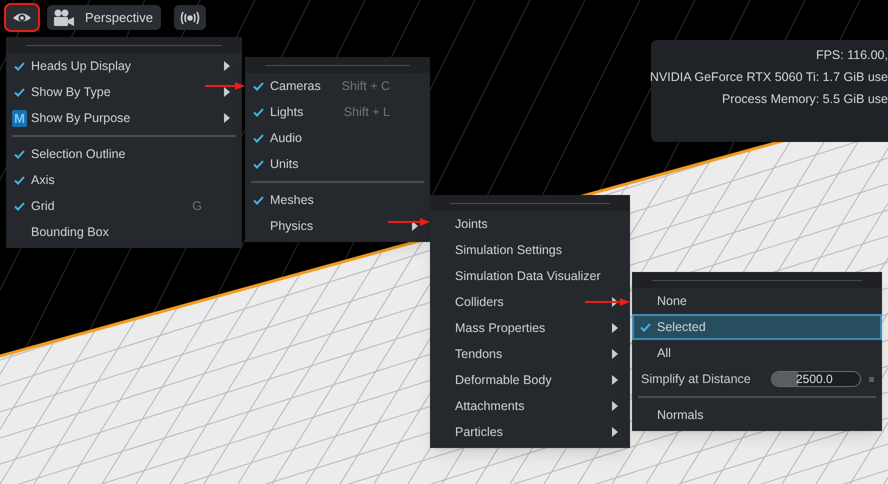 The width and height of the screenshot is (888, 484). What do you see at coordinates (70, 232) in the screenshot?
I see `menu-item-label: Bounding Box` at bounding box center [70, 232].